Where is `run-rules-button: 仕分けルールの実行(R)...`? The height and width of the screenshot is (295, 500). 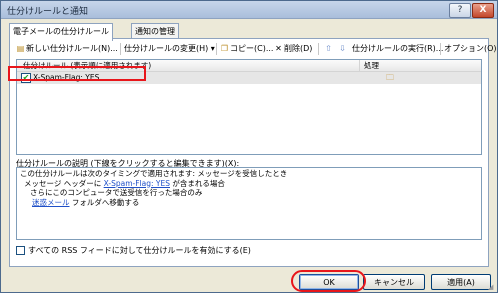 run-rules-button: 仕分けルールの実行(R)... is located at coordinates (397, 49).